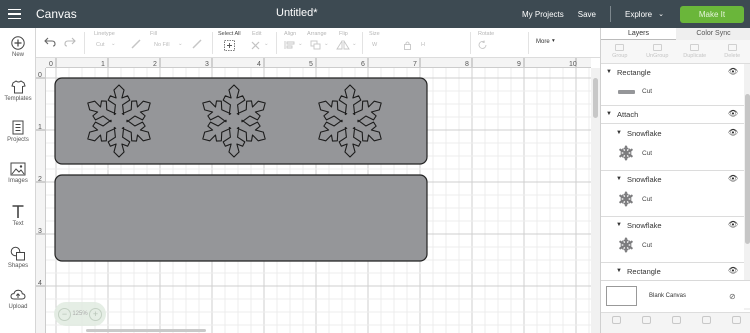  I want to click on sidebar-item-images: Images, so click(18, 173).